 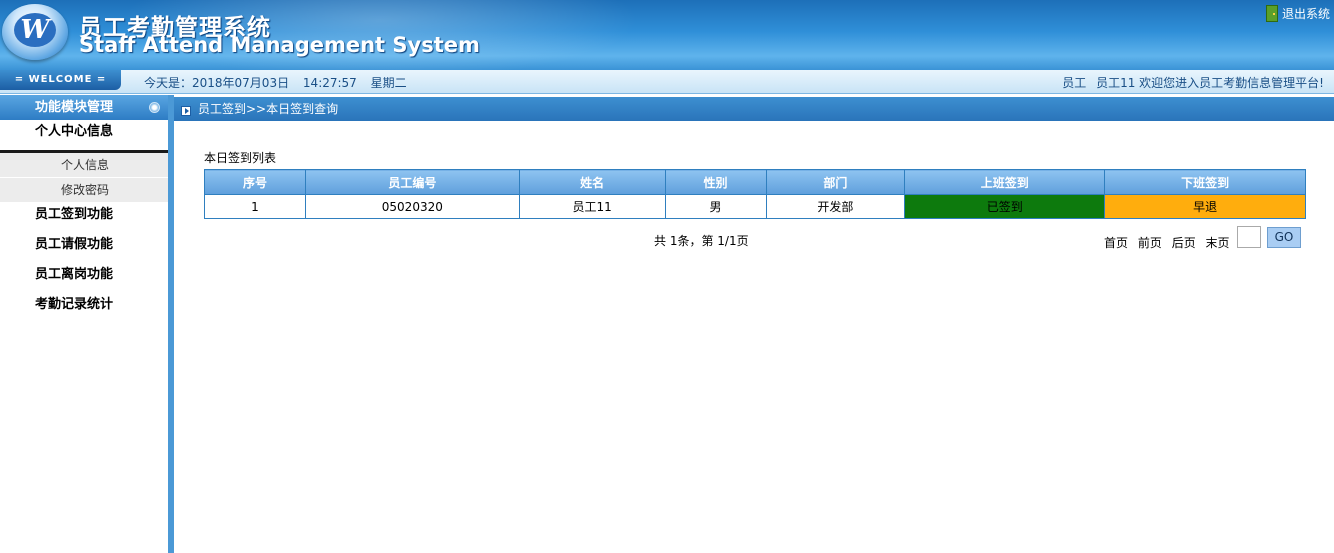 What do you see at coordinates (85, 136) in the screenshot?
I see `sidebar-item-personal-center: 个人中心信息` at bounding box center [85, 136].